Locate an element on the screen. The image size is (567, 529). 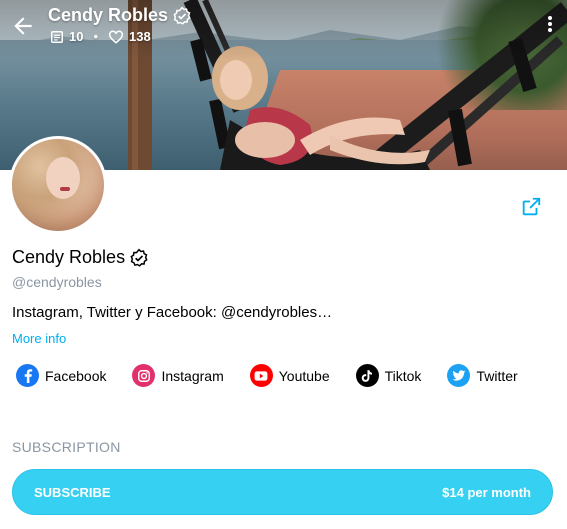
header-title-row: Cendy Robles is located at coordinates (120, 15).